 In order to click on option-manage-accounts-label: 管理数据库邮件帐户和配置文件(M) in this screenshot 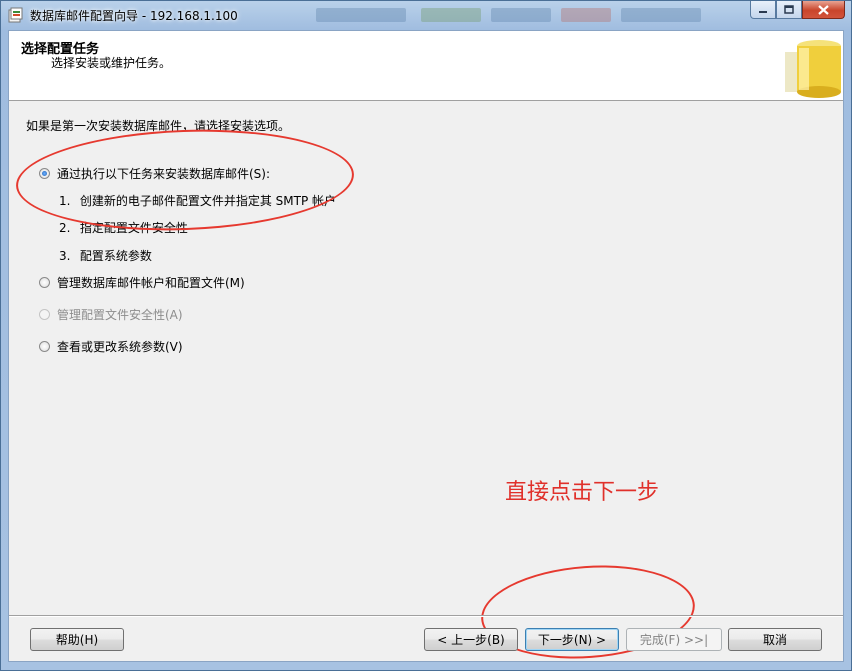, I will do `click(151, 283)`.